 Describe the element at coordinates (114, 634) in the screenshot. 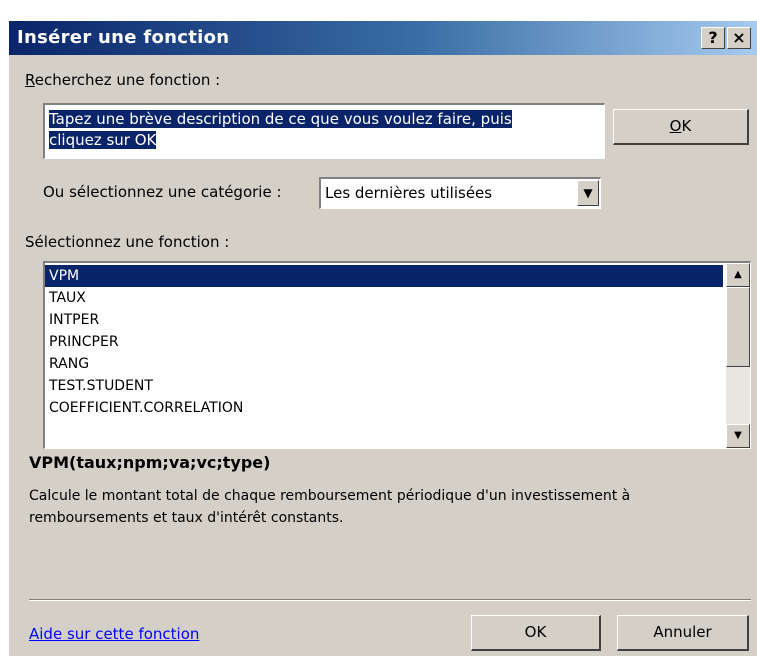

I see `help-on-function-link: Aide sur cette fonction` at that location.